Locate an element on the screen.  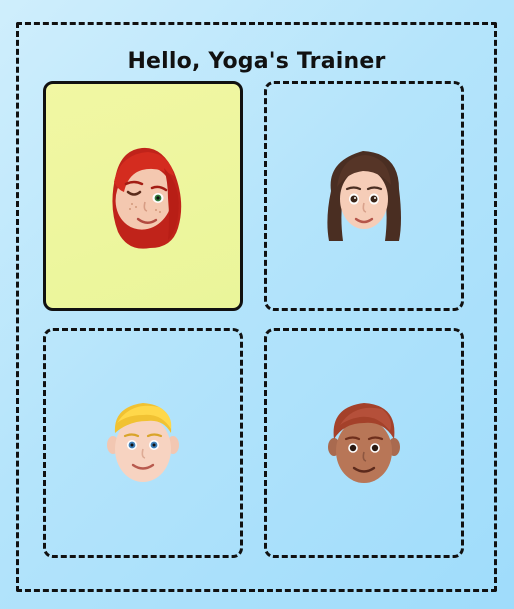
auburn-haired-boy-memoji-icon is located at coordinates (364, 443).